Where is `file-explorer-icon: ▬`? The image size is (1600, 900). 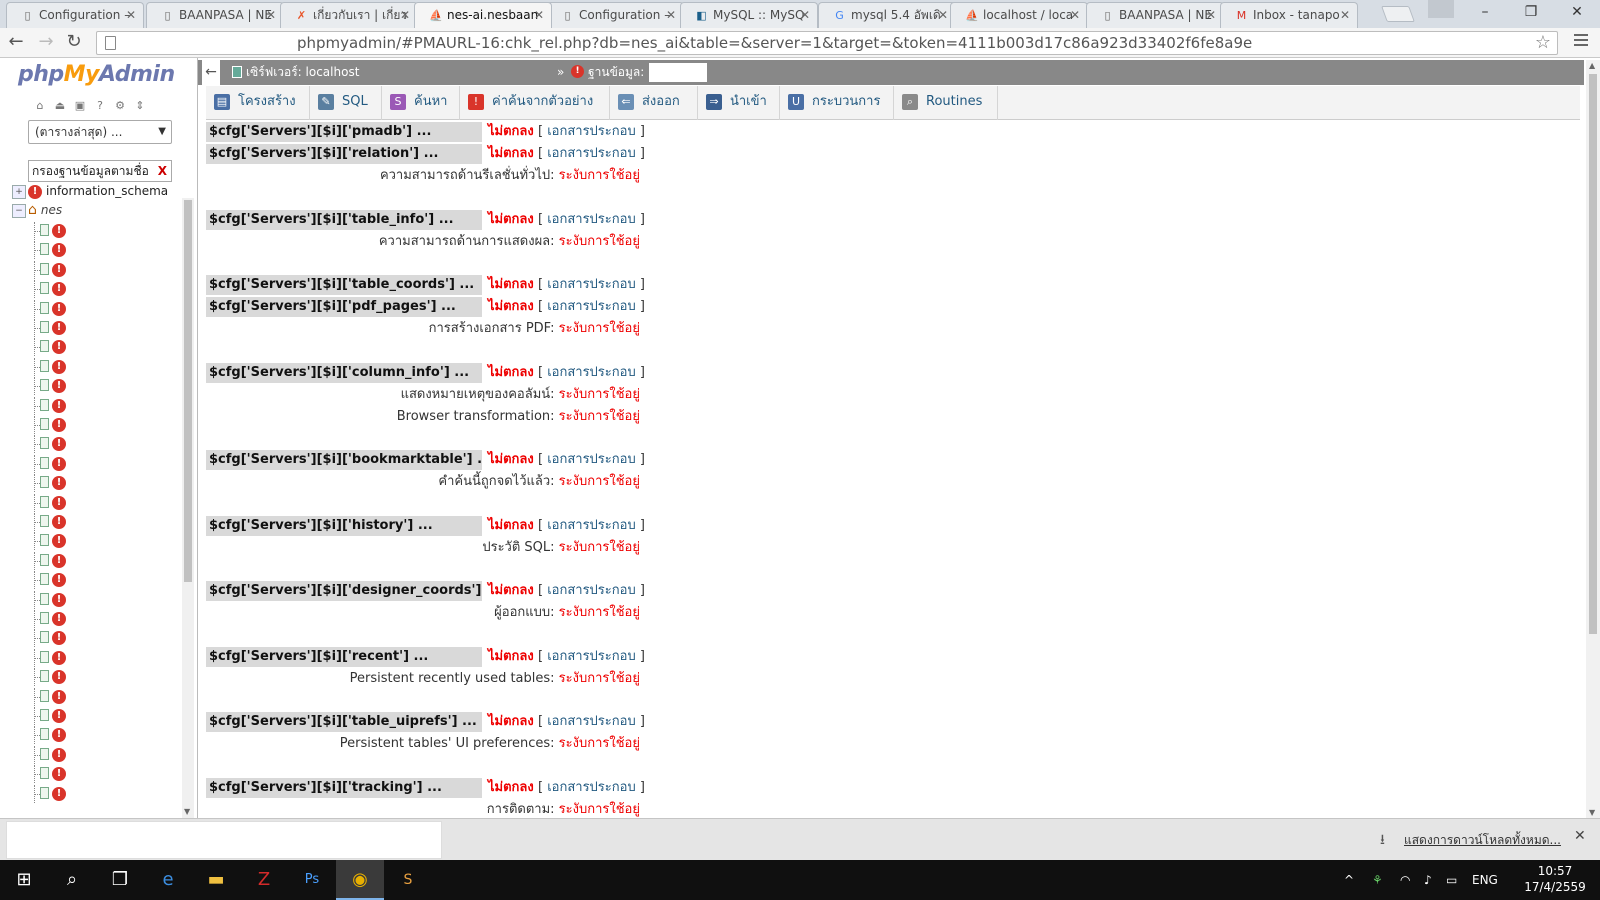 file-explorer-icon: ▬ is located at coordinates (216, 880).